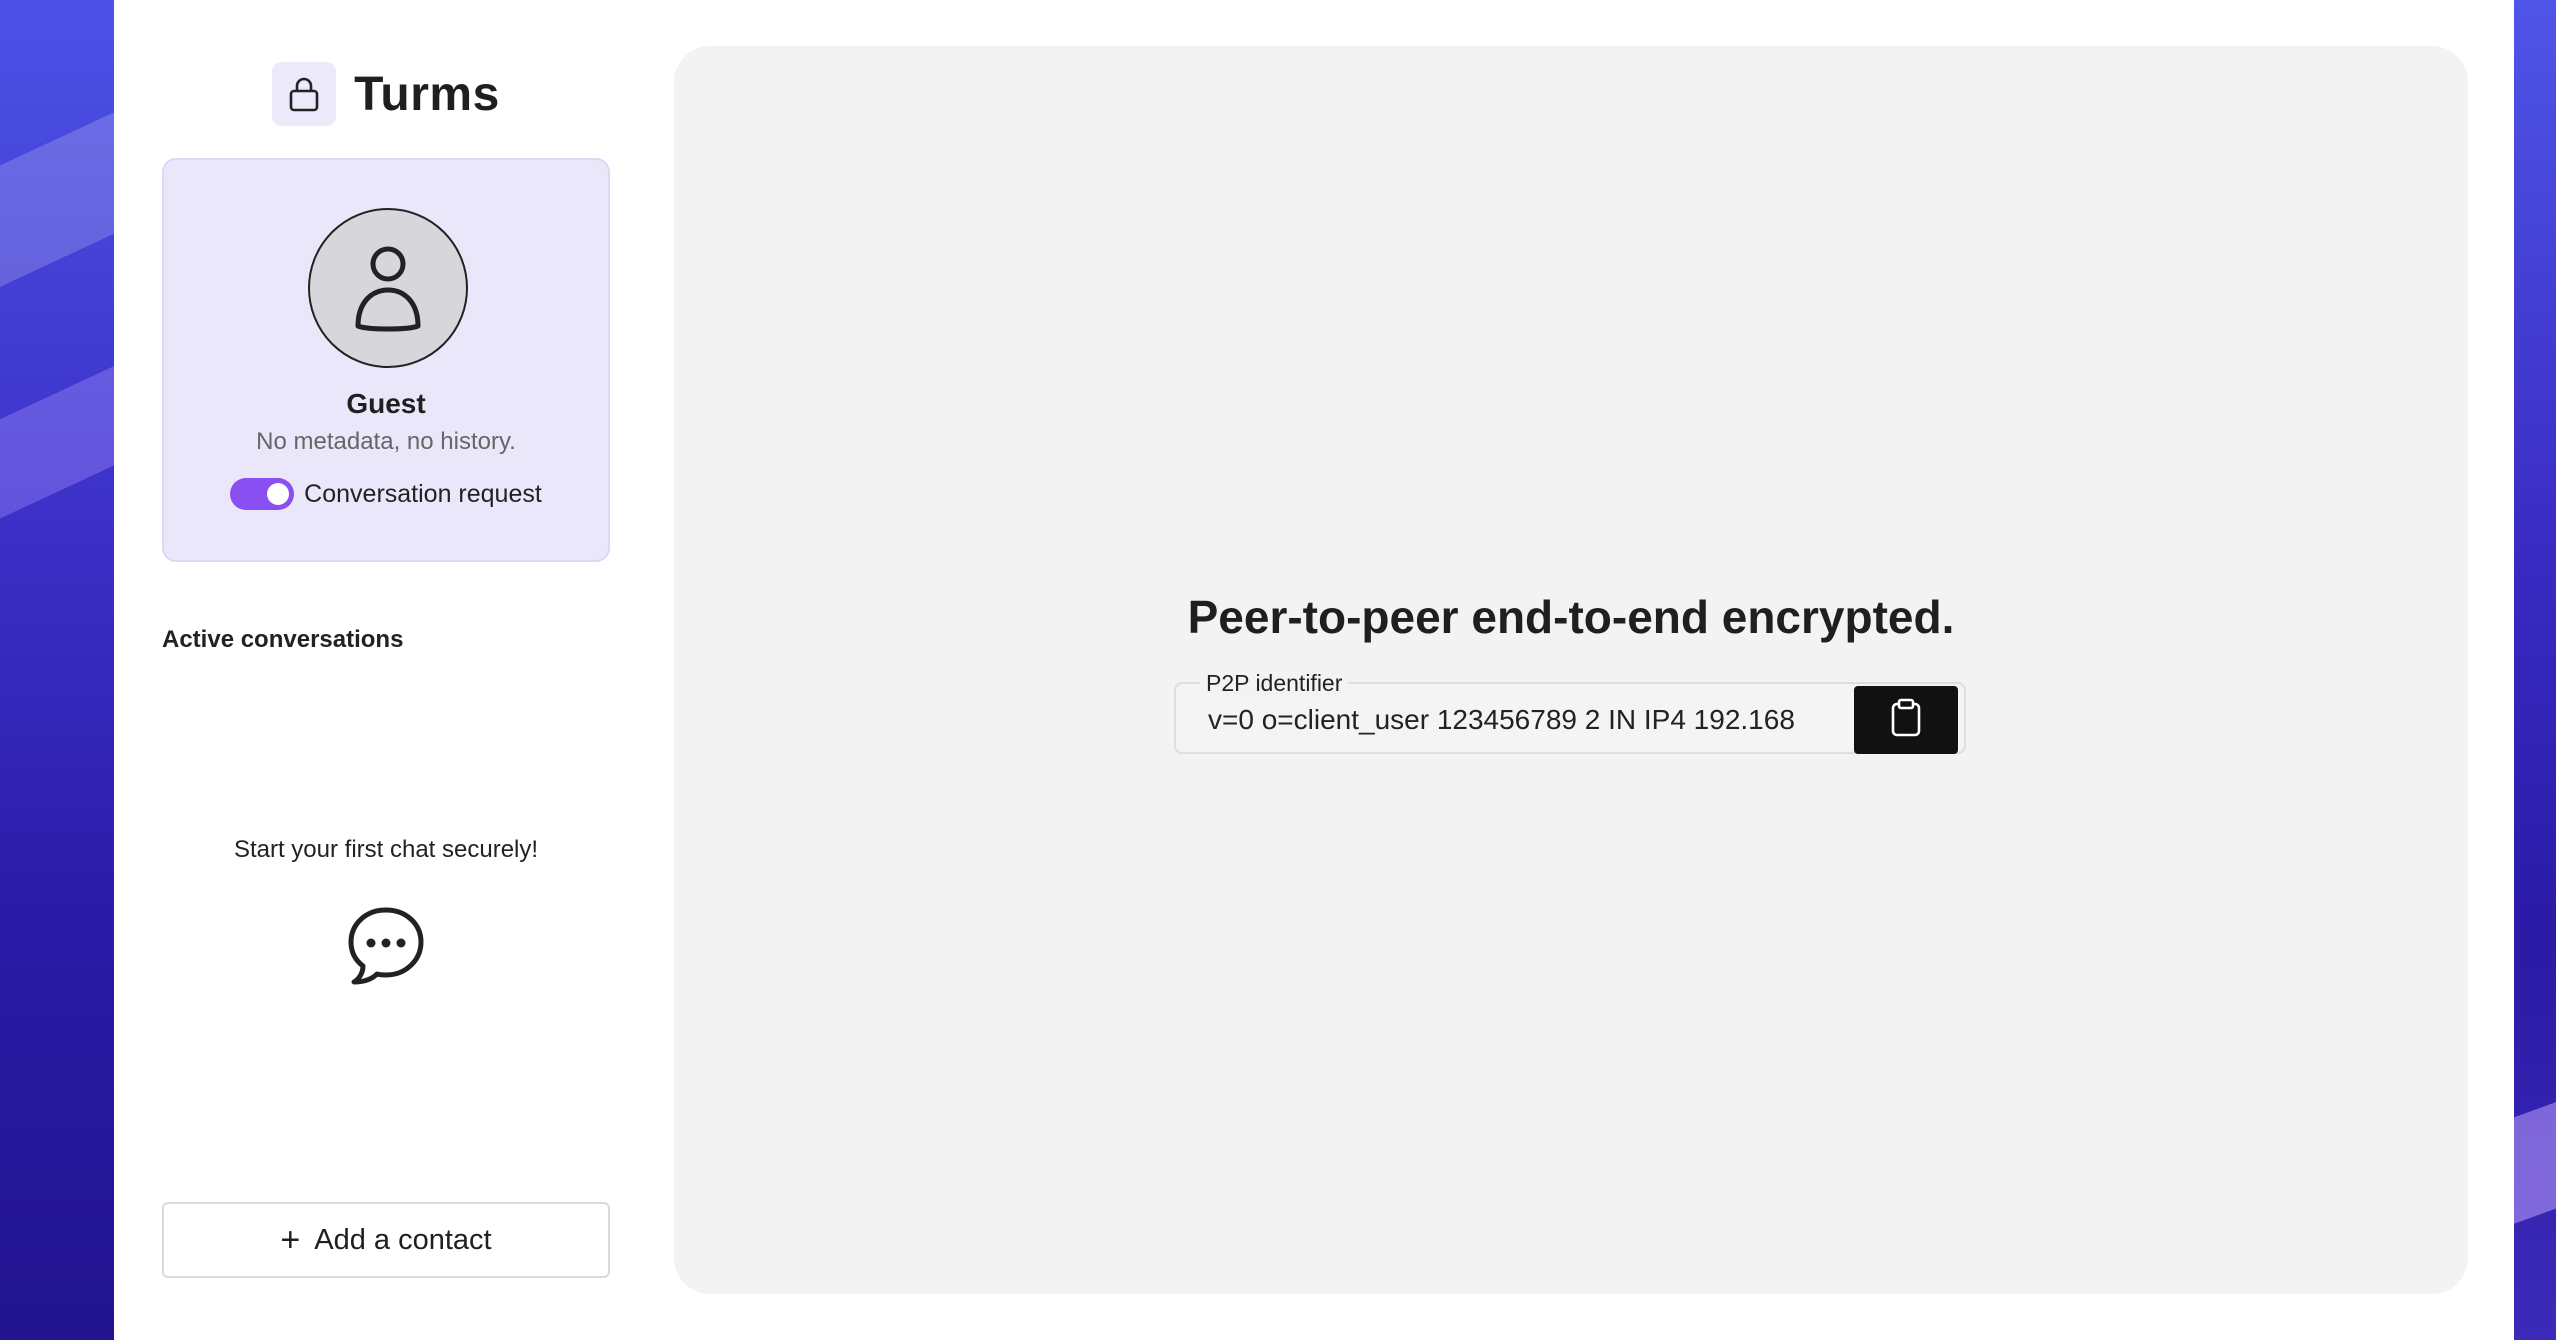 The image size is (2556, 1340). Describe the element at coordinates (304, 94) in the screenshot. I see `lock-icon` at that location.